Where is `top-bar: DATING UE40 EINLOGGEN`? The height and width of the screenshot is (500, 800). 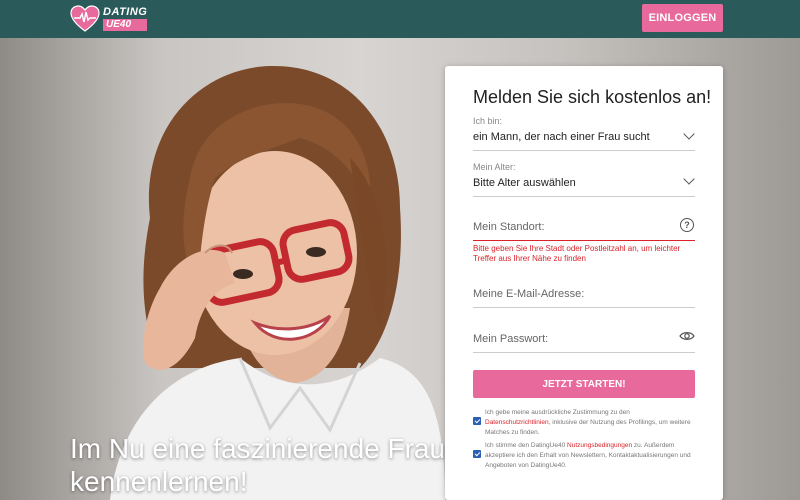 top-bar: DATING UE40 EINLOGGEN is located at coordinates (400, 19).